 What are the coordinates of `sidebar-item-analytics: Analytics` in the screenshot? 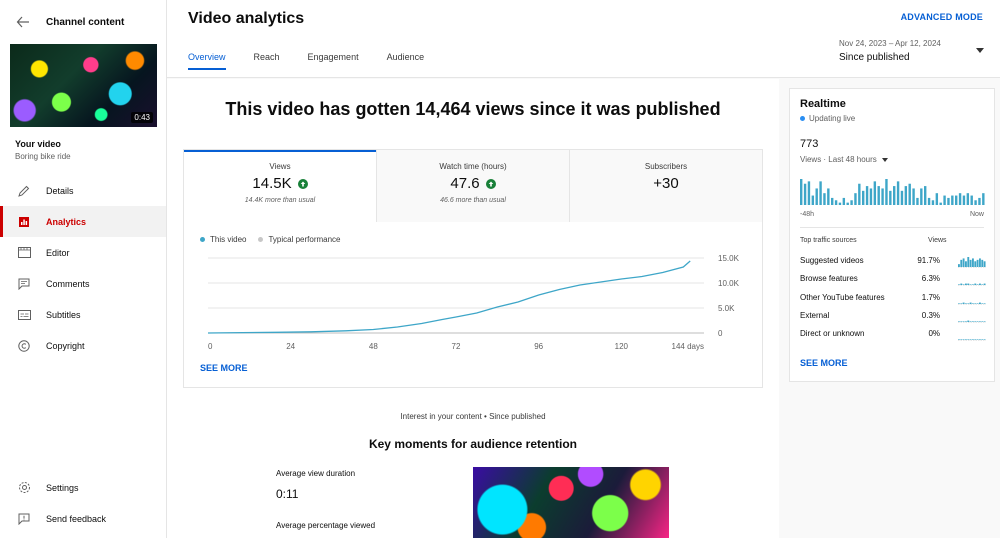 It's located at (83, 221).